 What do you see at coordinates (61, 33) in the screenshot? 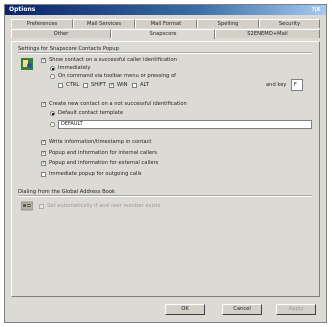
I see `tab-other: Other` at bounding box center [61, 33].